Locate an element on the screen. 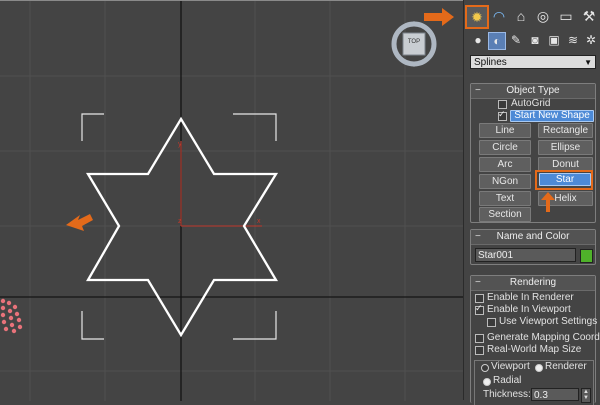  modify-icon: ◠ is located at coordinates (499, 15).